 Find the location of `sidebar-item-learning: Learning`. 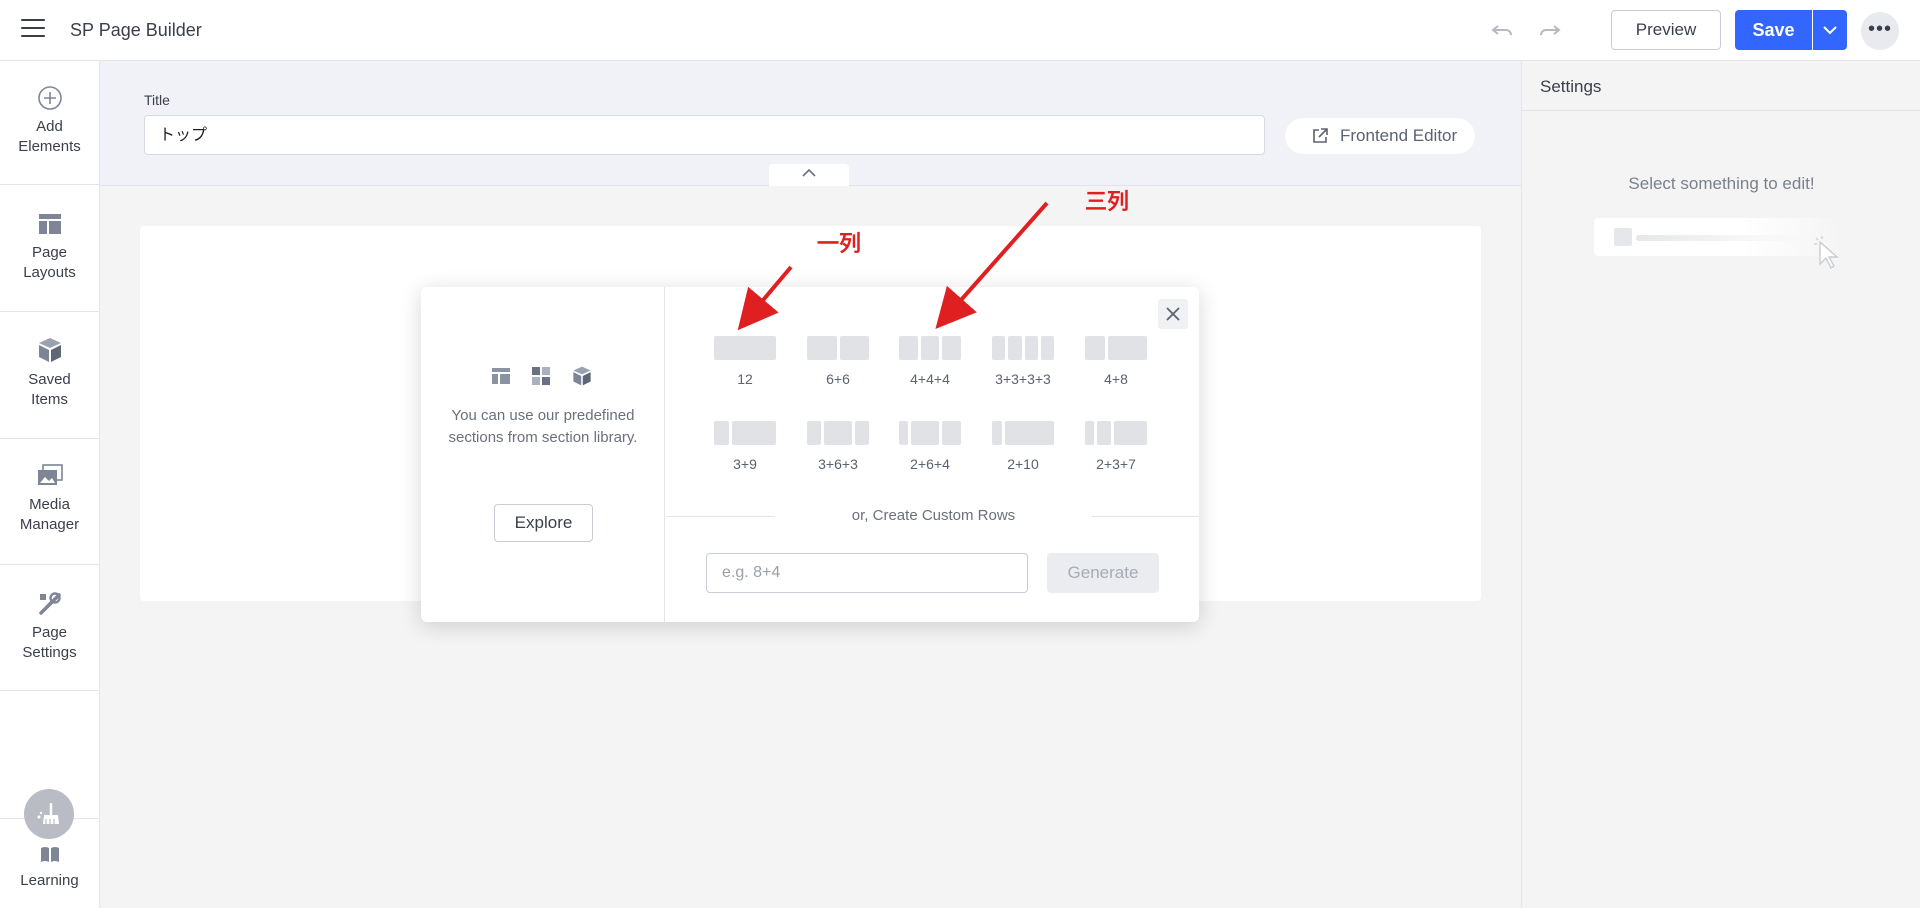

sidebar-item-learning: Learning is located at coordinates (49, 863).